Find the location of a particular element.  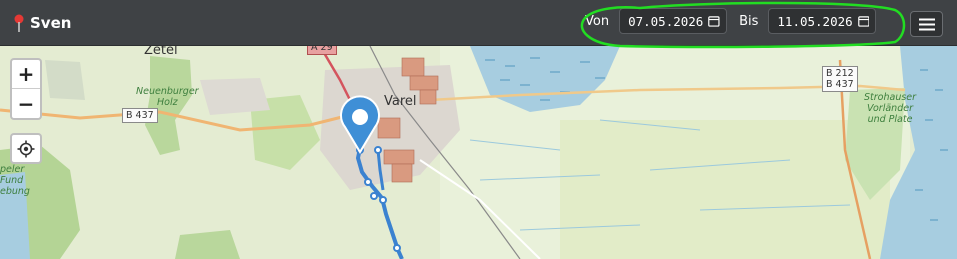

from-date-input: 07.05.2026 is located at coordinates (673, 21).